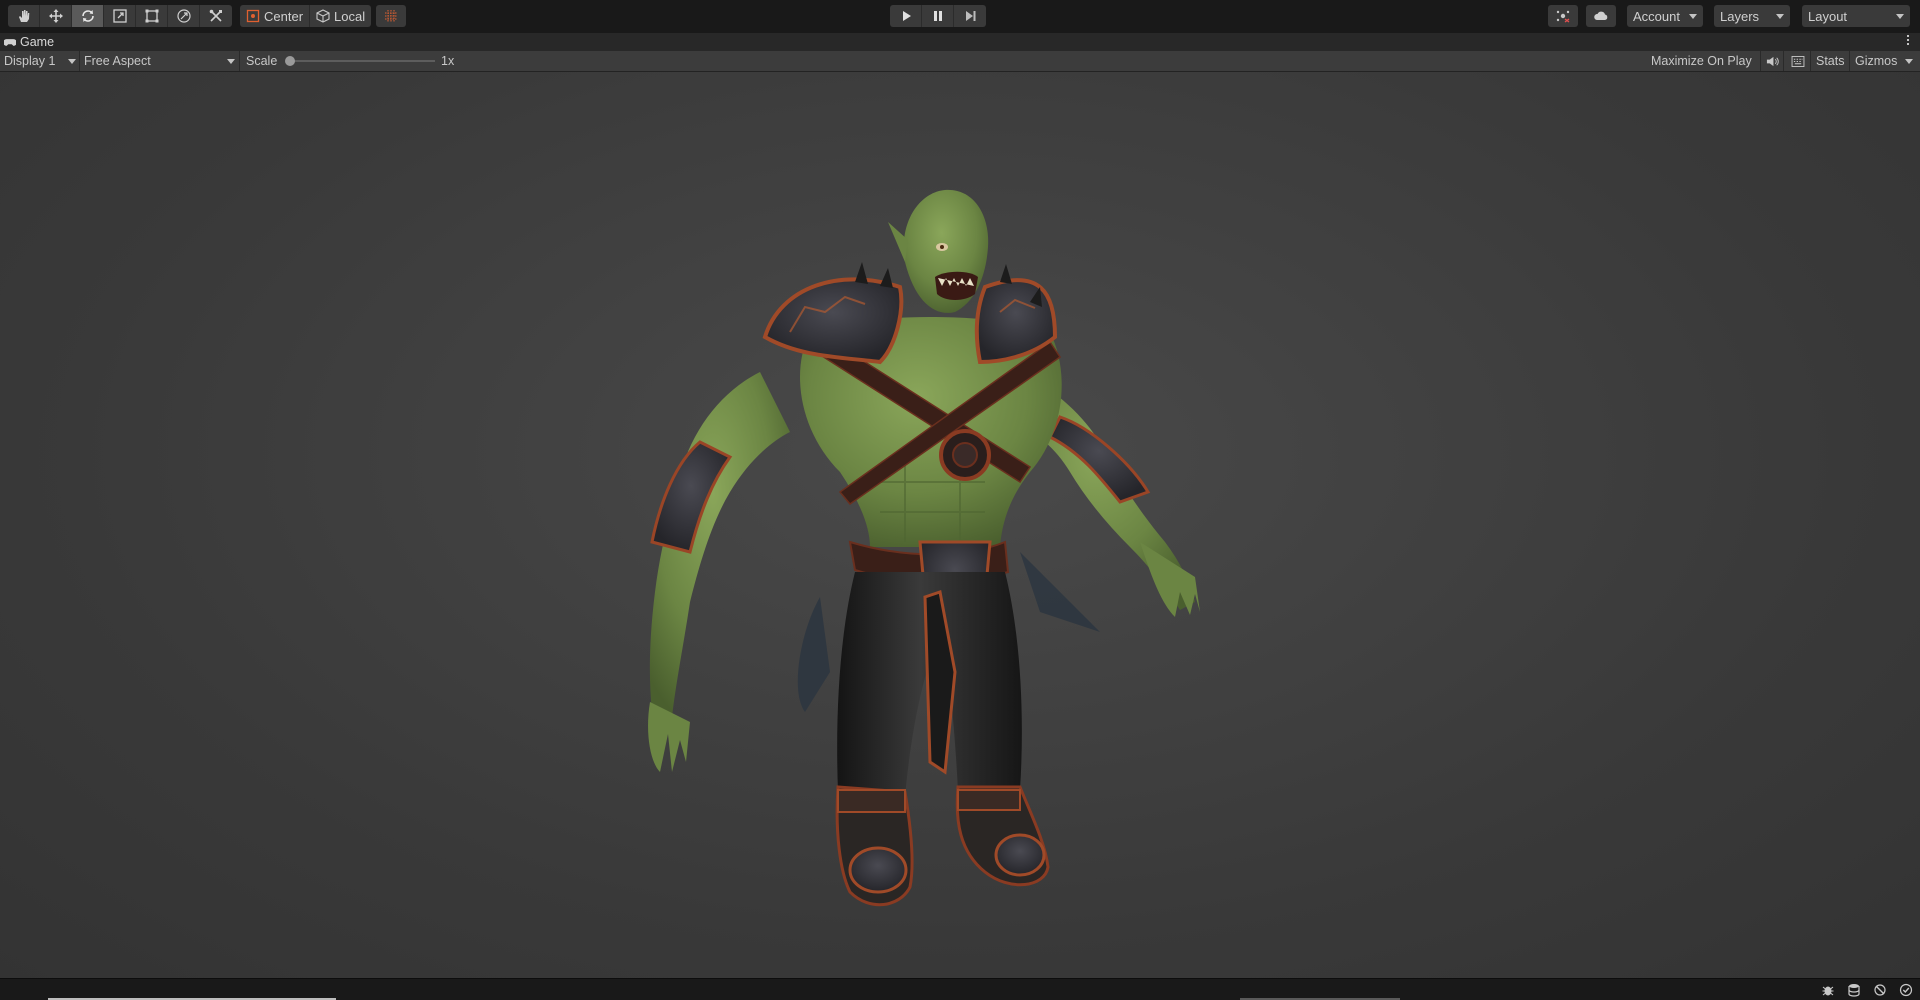  I want to click on tab-game-label: Game, so click(37, 42).